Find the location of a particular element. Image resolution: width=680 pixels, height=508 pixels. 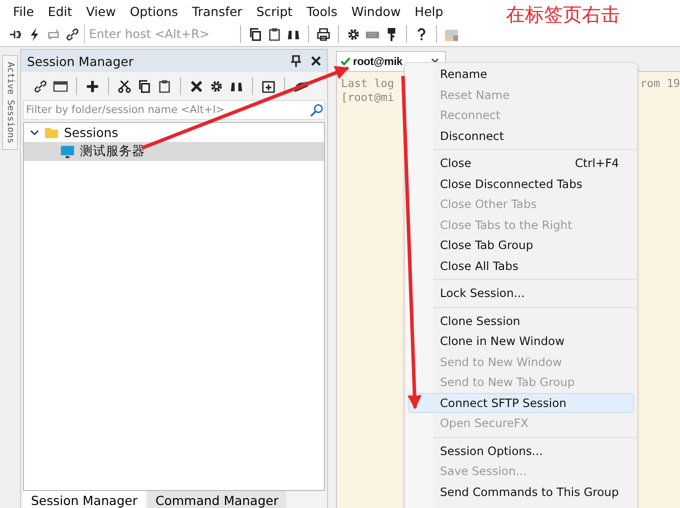

menu-item: Tools is located at coordinates (322, 11).